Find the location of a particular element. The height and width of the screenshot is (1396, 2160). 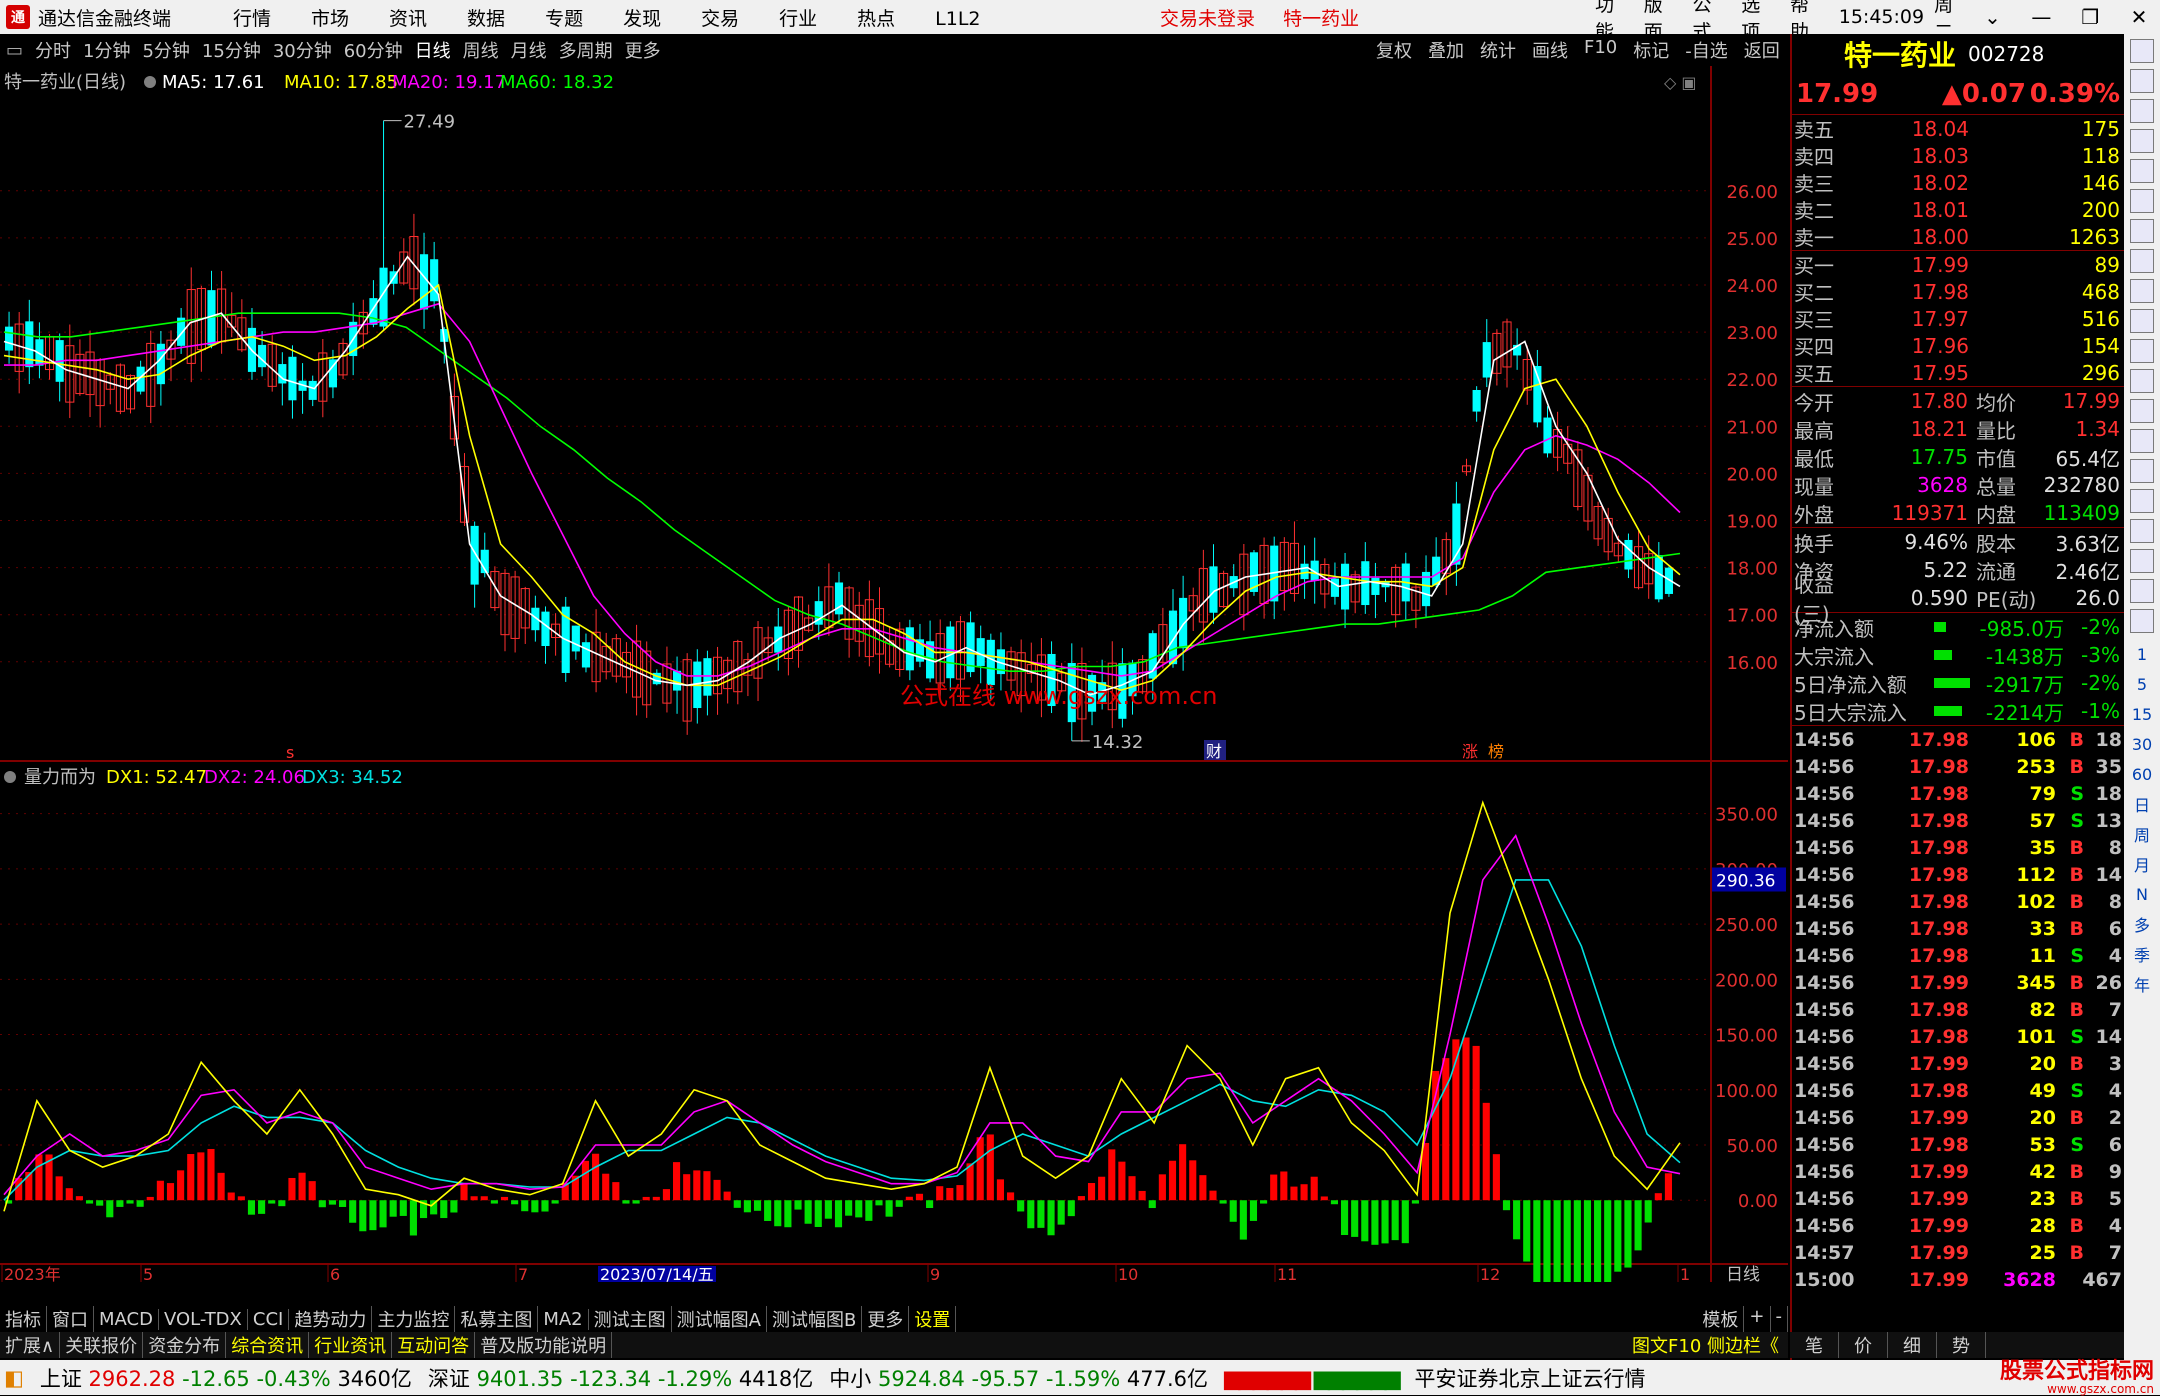

arrow-down-icon is located at coordinates (2142, 111).